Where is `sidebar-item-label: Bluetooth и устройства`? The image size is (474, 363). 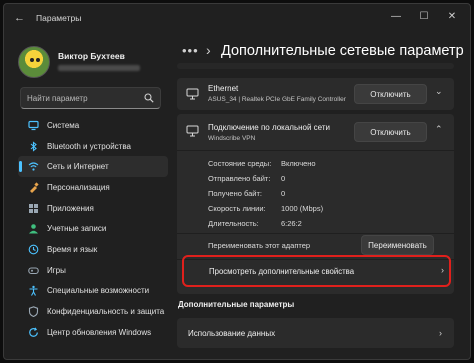 sidebar-item-label: Bluetooth и устройства is located at coordinates (89, 146).